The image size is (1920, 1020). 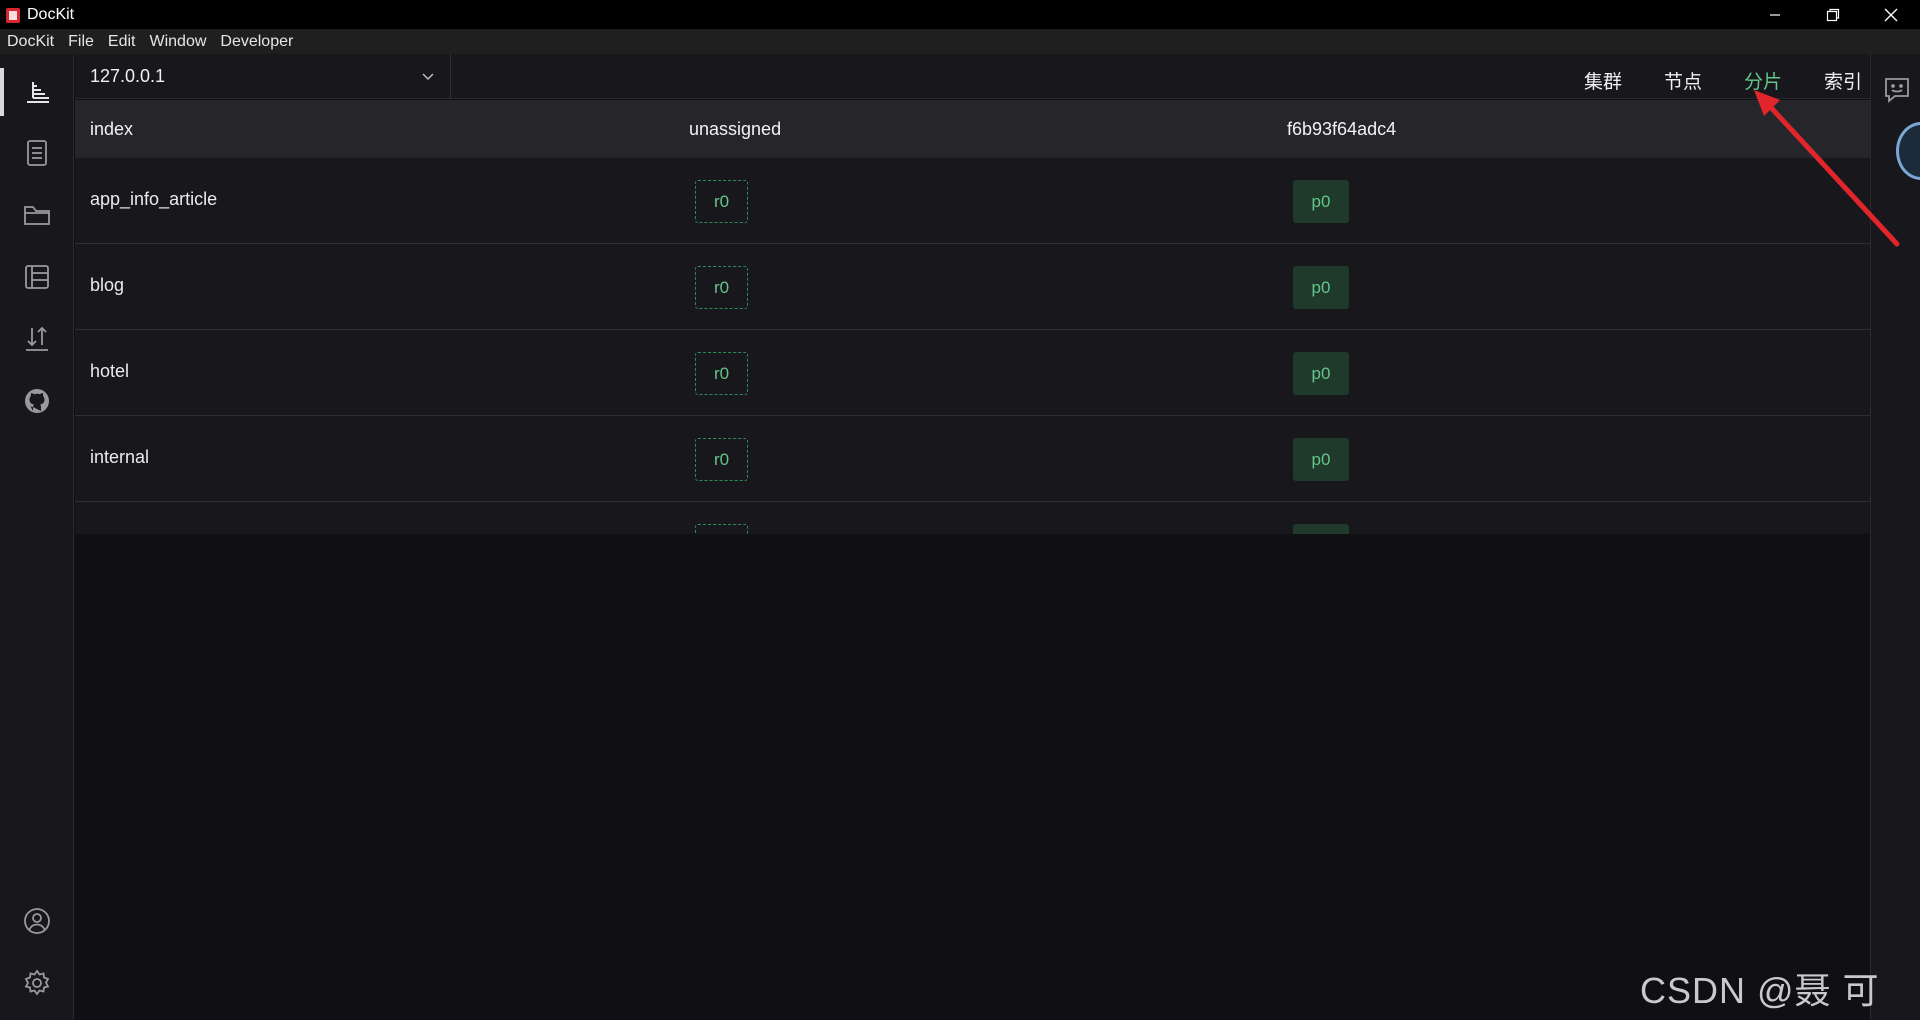 I want to click on menu-file: File, so click(x=81, y=42).